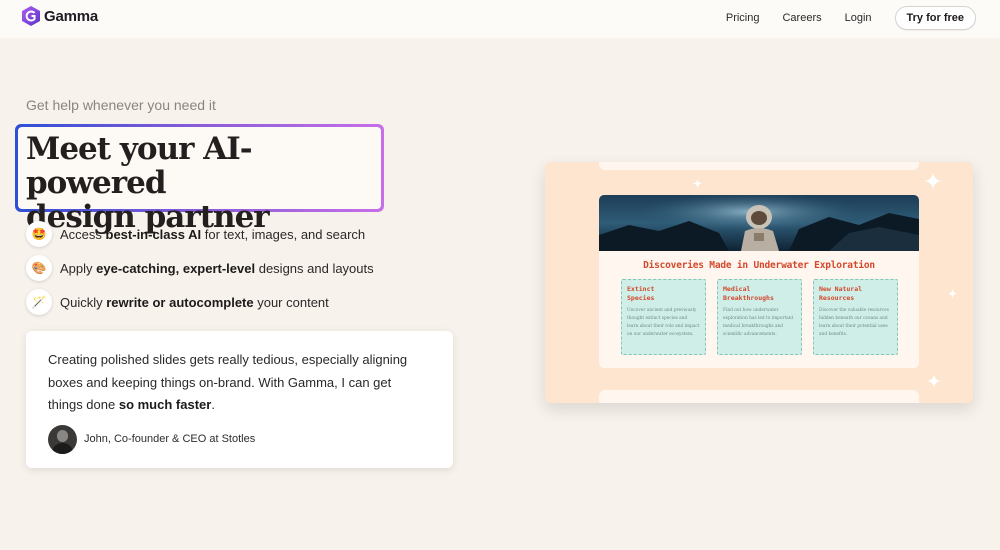 Image resolution: width=1000 pixels, height=550 pixels. I want to click on testimonial-author: John, Co-founder & CEO at Stotles, so click(239, 439).